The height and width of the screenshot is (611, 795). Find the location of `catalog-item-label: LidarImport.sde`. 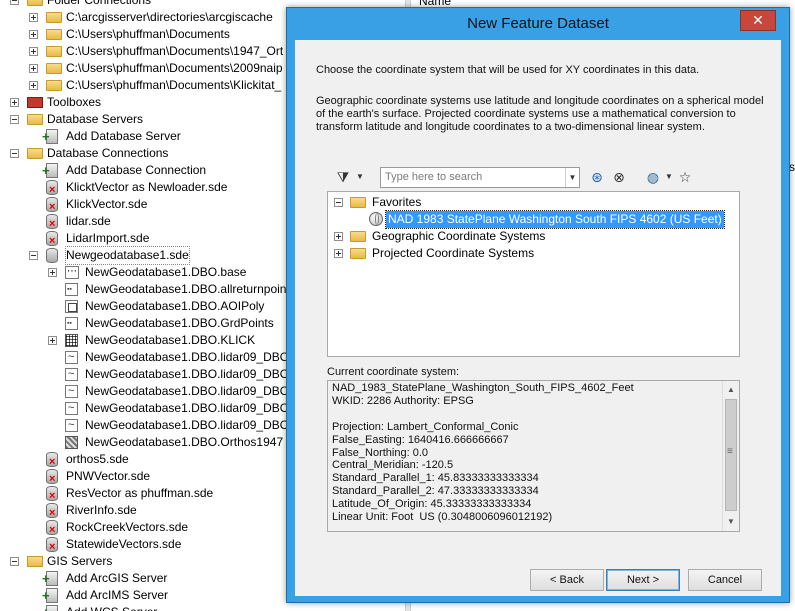

catalog-item-label: LidarImport.sde is located at coordinates (108, 238).